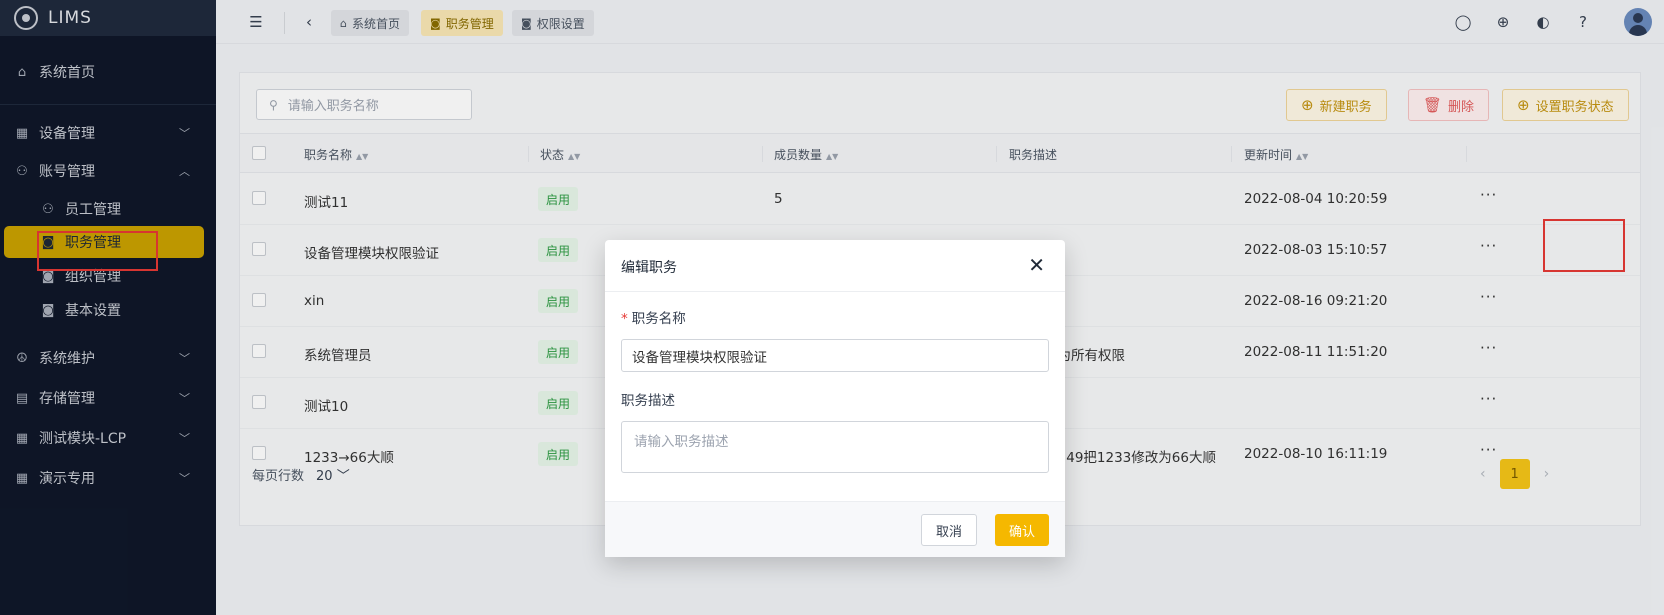  Describe the element at coordinates (1036, 265) in the screenshot. I see `close-icon: ✕` at that location.